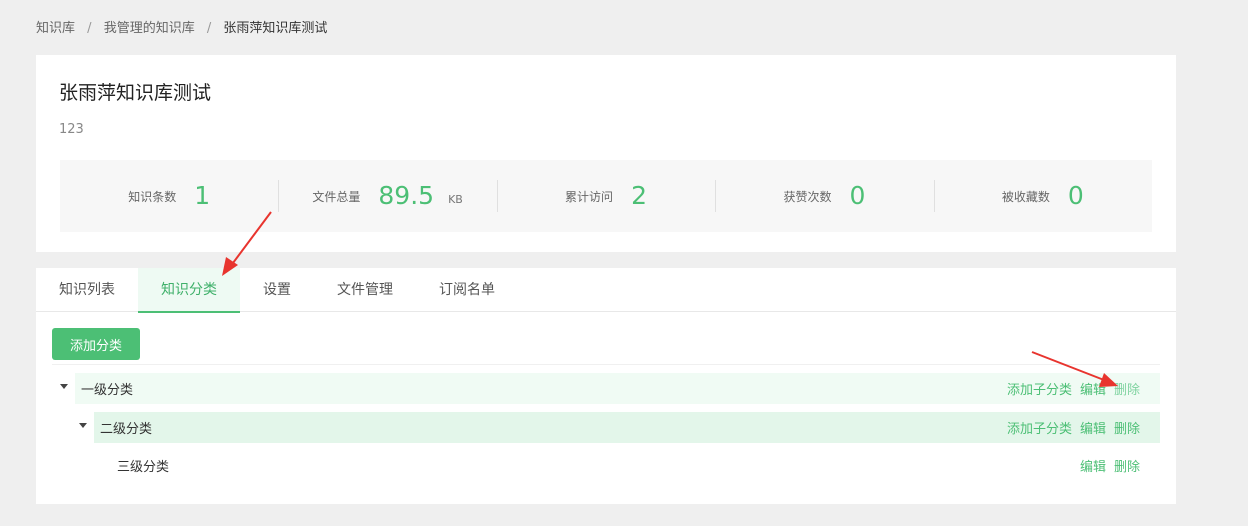  Describe the element at coordinates (467, 290) in the screenshot. I see `tab-subscribers: 订阅名单` at that location.